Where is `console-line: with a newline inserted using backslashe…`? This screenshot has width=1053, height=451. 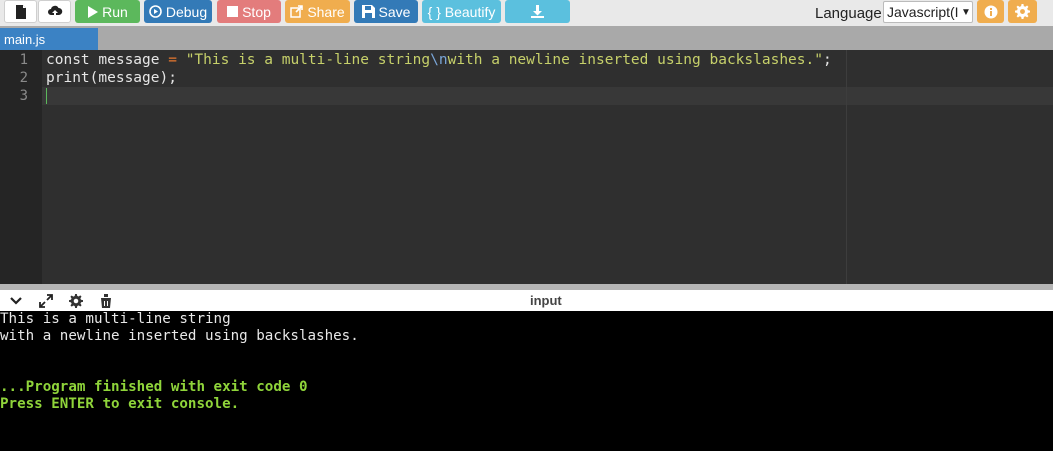 console-line: with a newline inserted using backslashe… is located at coordinates (179, 336).